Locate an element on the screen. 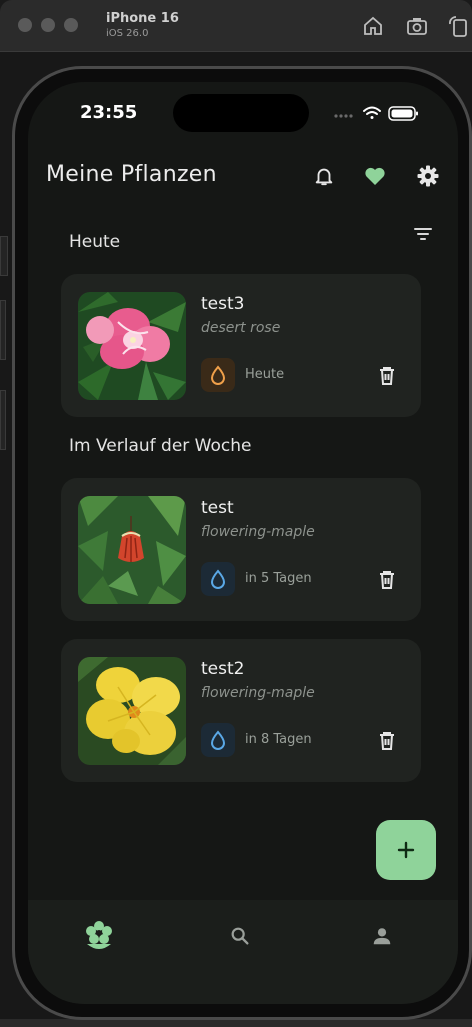 Image resolution: width=472 pixels, height=1027 pixels. plant-photo-flowering-maple-yellow is located at coordinates (132, 711).